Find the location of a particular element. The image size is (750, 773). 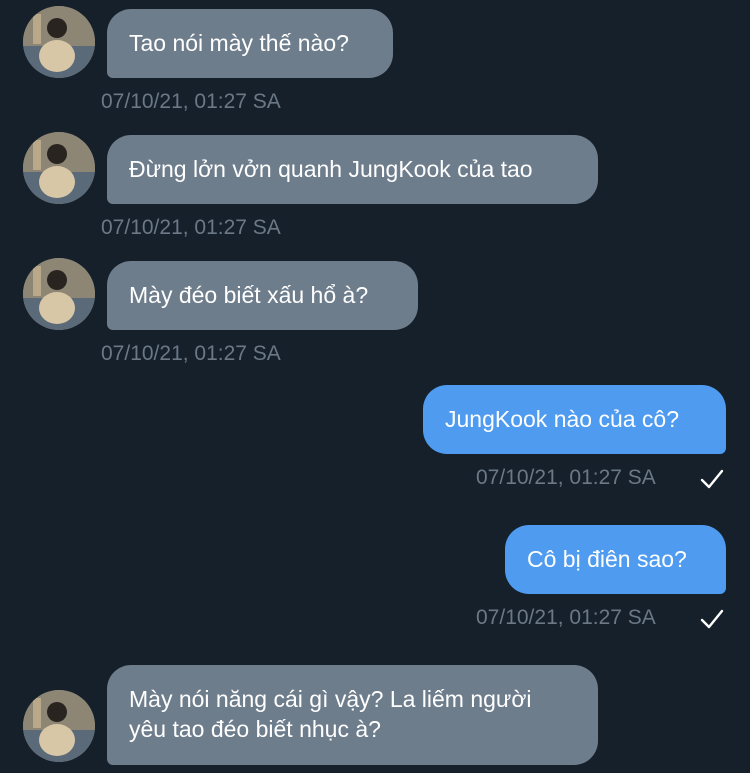

message-bubble: Đừng lởn vởn quanh JungKook của tao is located at coordinates (352, 169).